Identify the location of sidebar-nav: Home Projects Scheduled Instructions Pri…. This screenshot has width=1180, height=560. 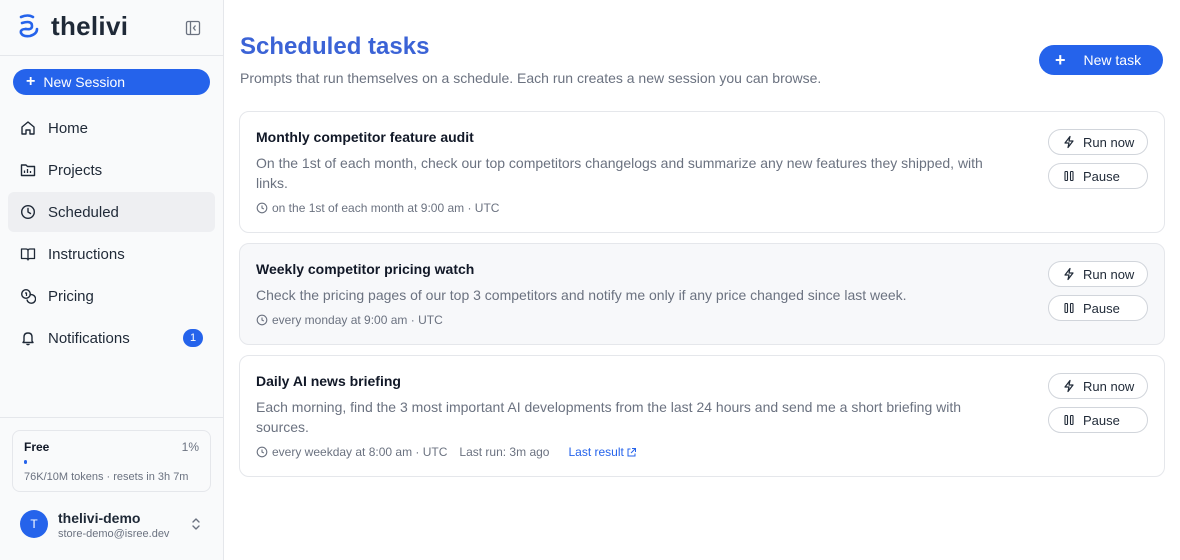
(111, 234).